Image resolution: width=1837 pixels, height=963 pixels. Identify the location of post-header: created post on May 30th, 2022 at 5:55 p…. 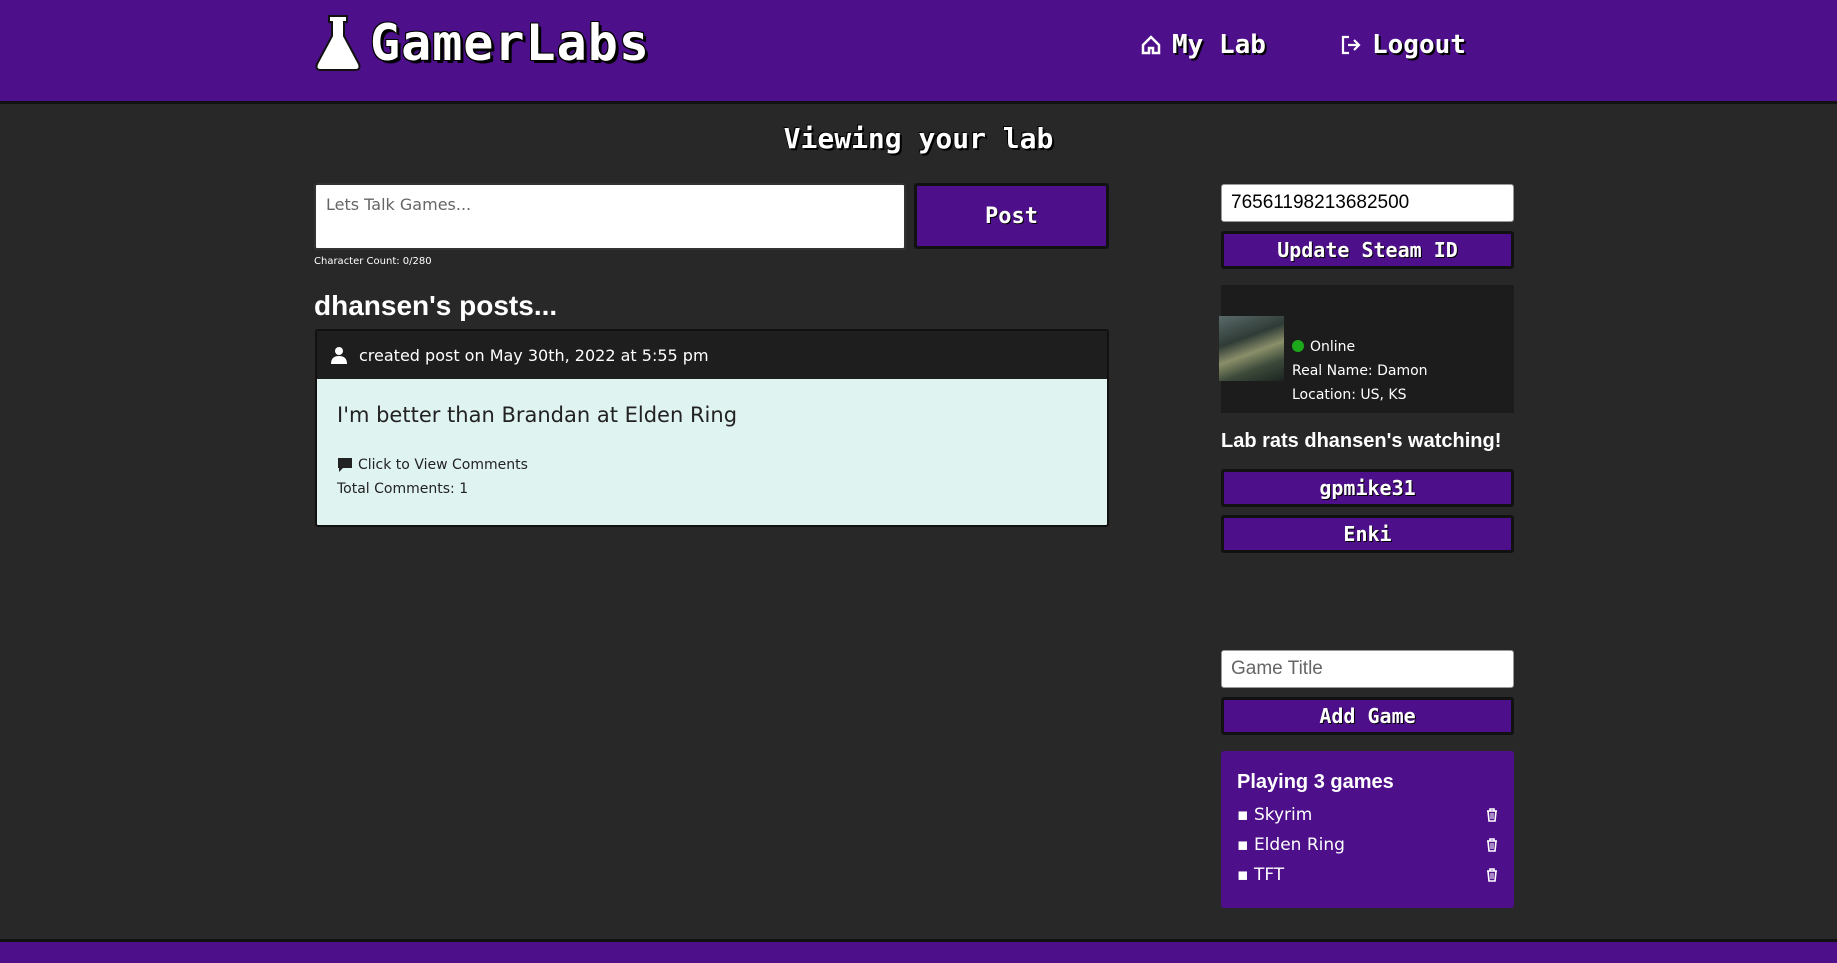
(712, 355).